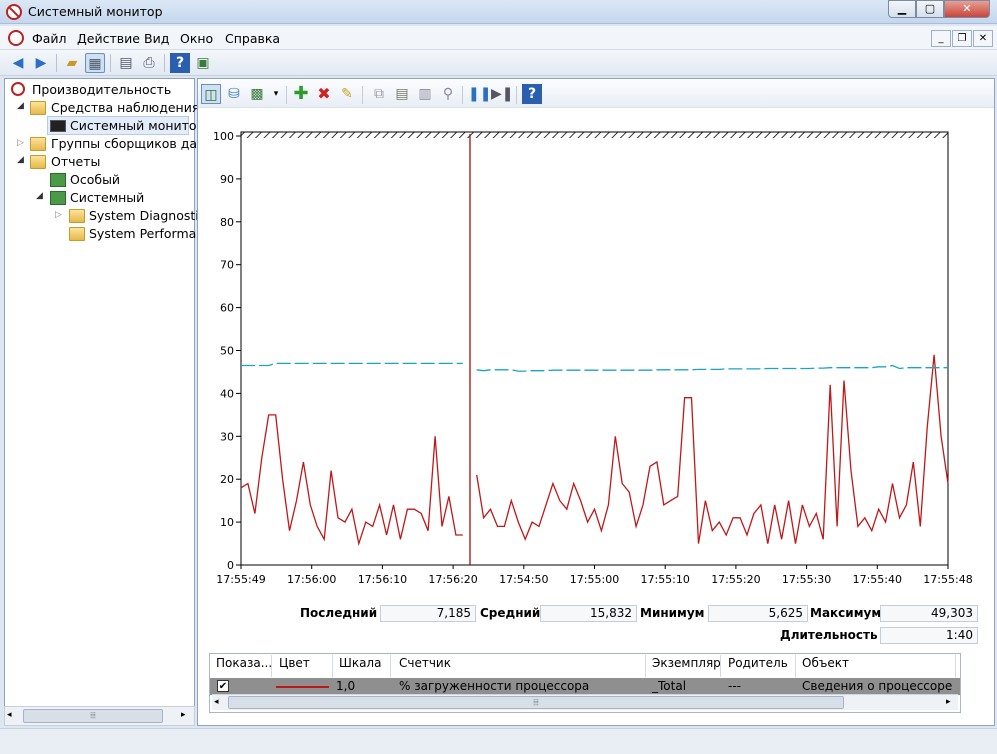  What do you see at coordinates (294, 663) in the screenshot?
I see `column-color: Цвет` at bounding box center [294, 663].